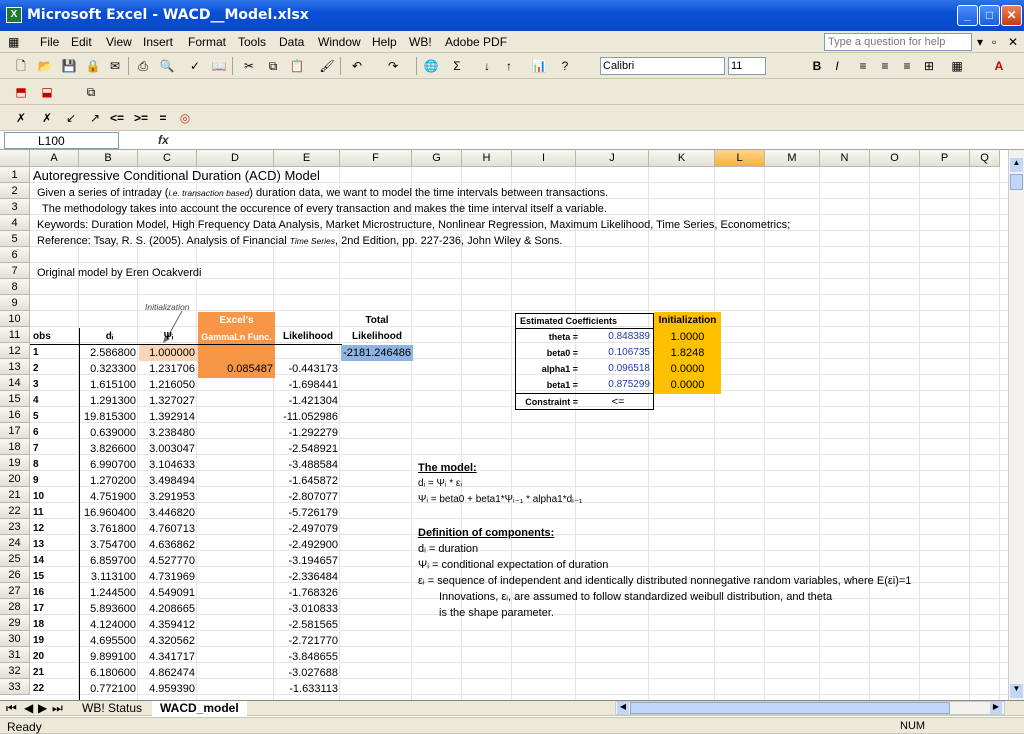 The image size is (1024, 734). I want to click on data-cell-lik: -3.194657, so click(307, 561).